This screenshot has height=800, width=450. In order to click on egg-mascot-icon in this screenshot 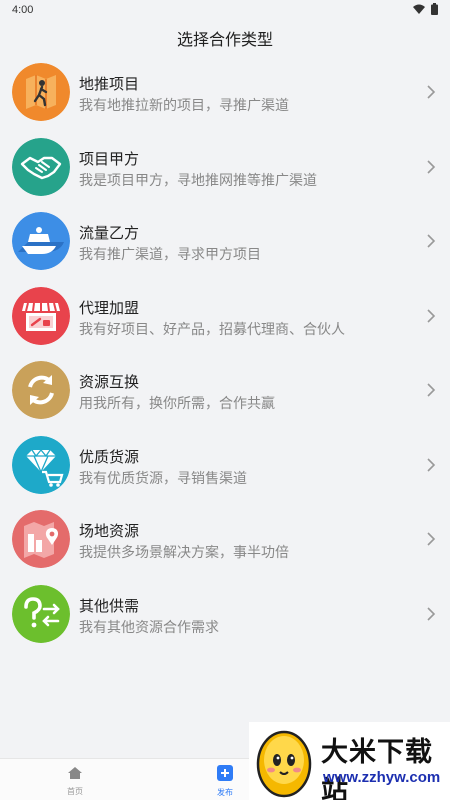, I will do `click(284, 764)`.